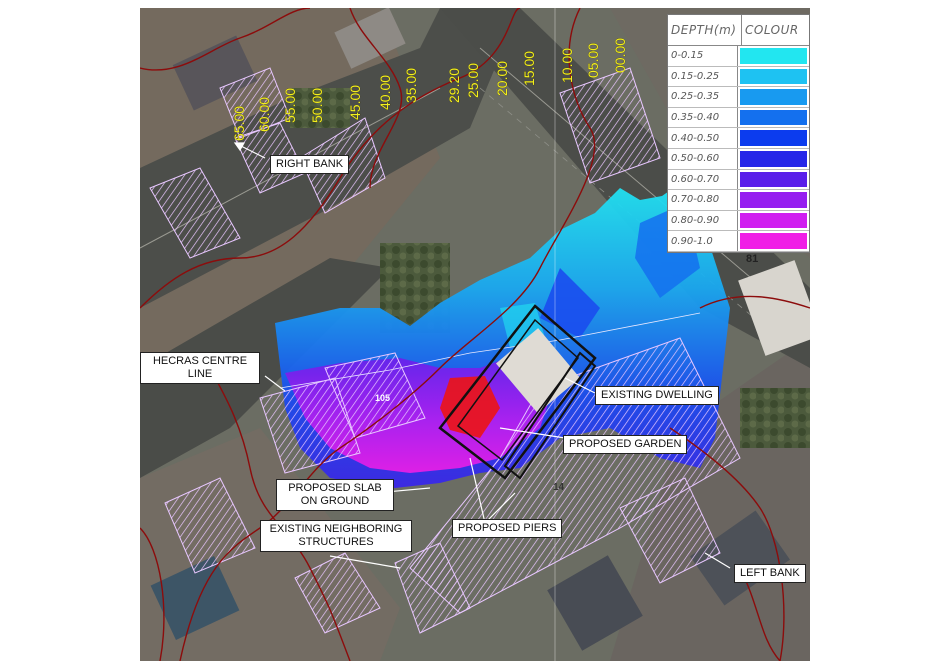  I want to click on chainage-label: 20.00, so click(502, 78).